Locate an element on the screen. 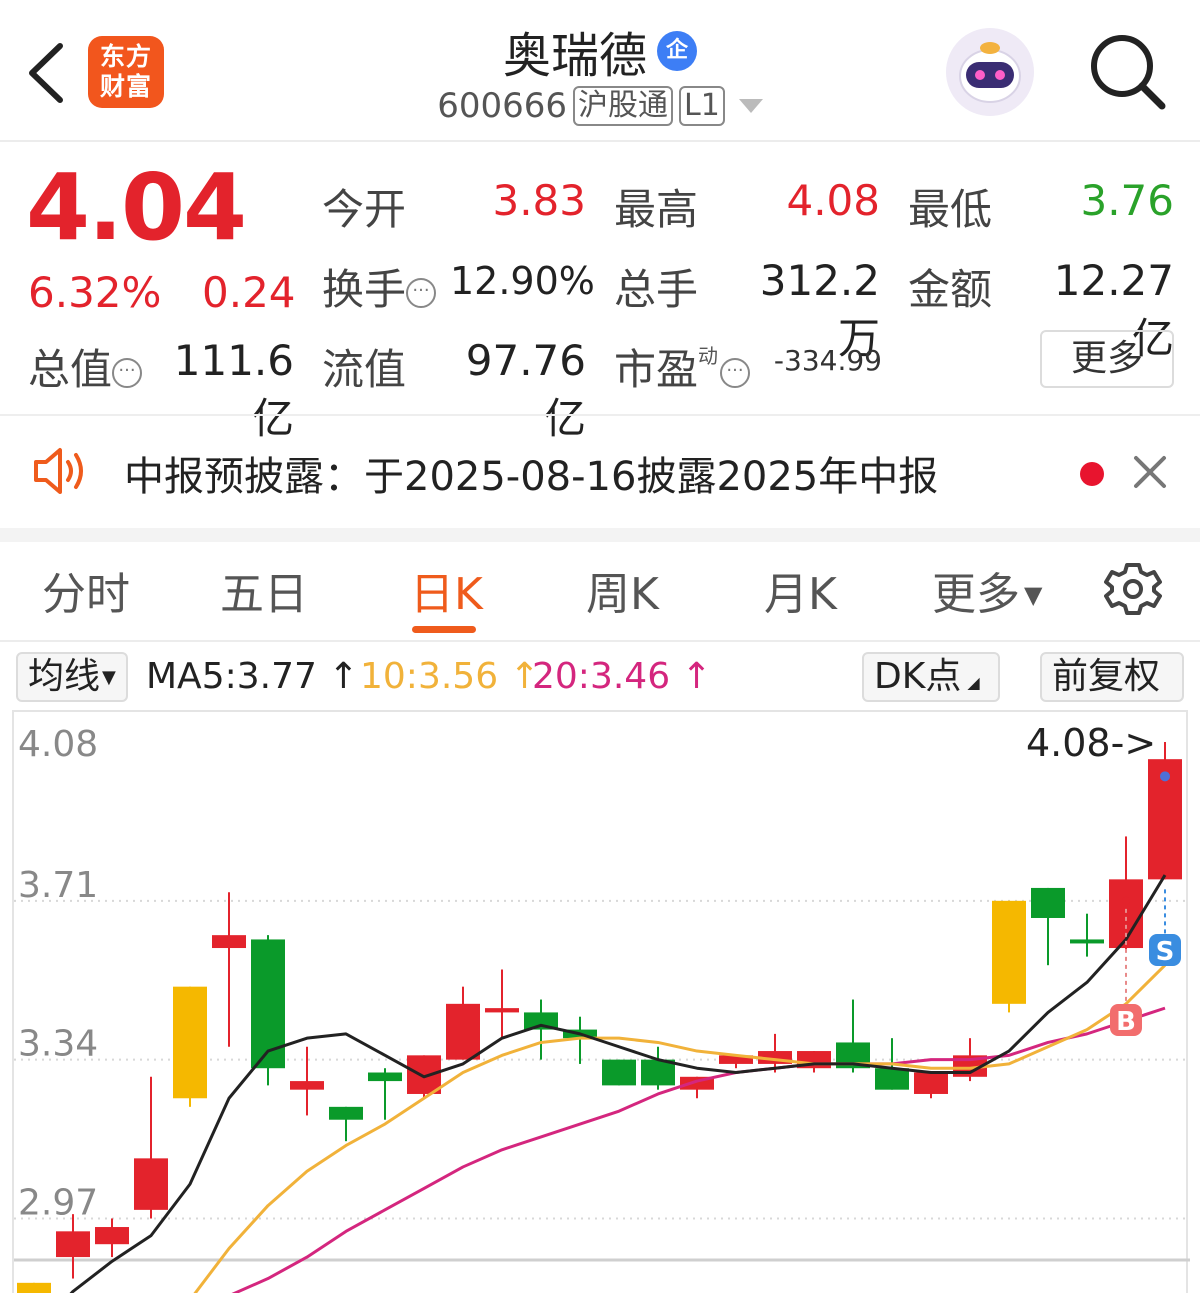 This screenshot has width=1200, height=1293. open-value: 3.83 is located at coordinates (539, 200).